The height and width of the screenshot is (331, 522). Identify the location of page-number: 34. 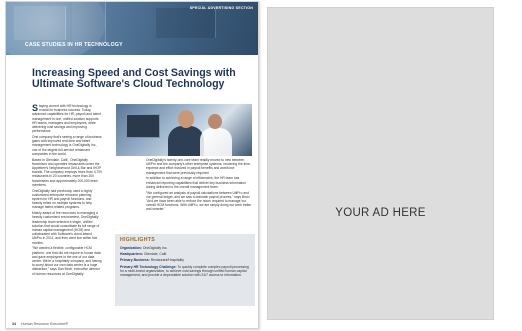
(14, 324).